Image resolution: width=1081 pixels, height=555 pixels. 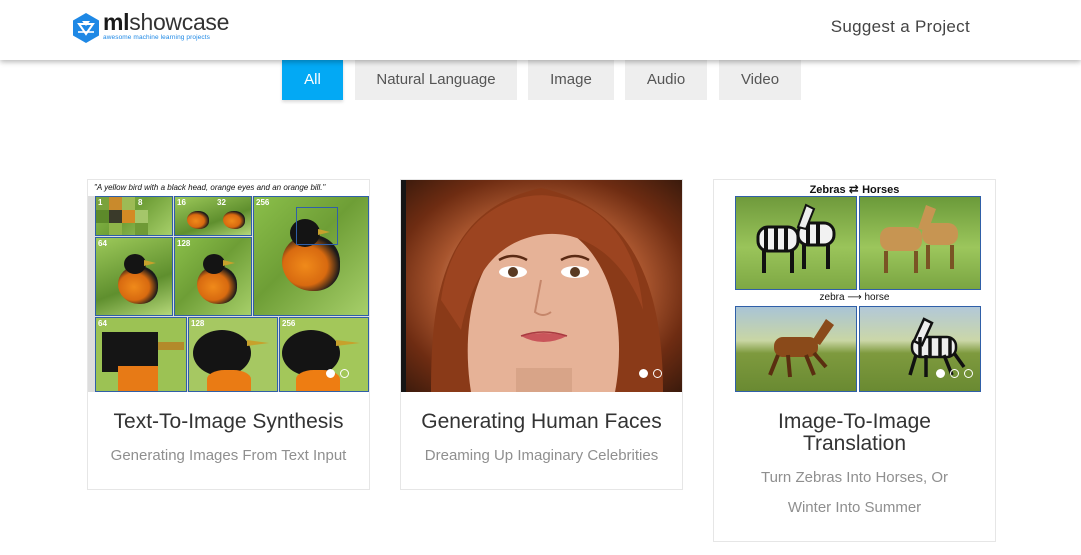 What do you see at coordinates (541, 421) in the screenshot?
I see `card-title: Generating Human Faces` at bounding box center [541, 421].